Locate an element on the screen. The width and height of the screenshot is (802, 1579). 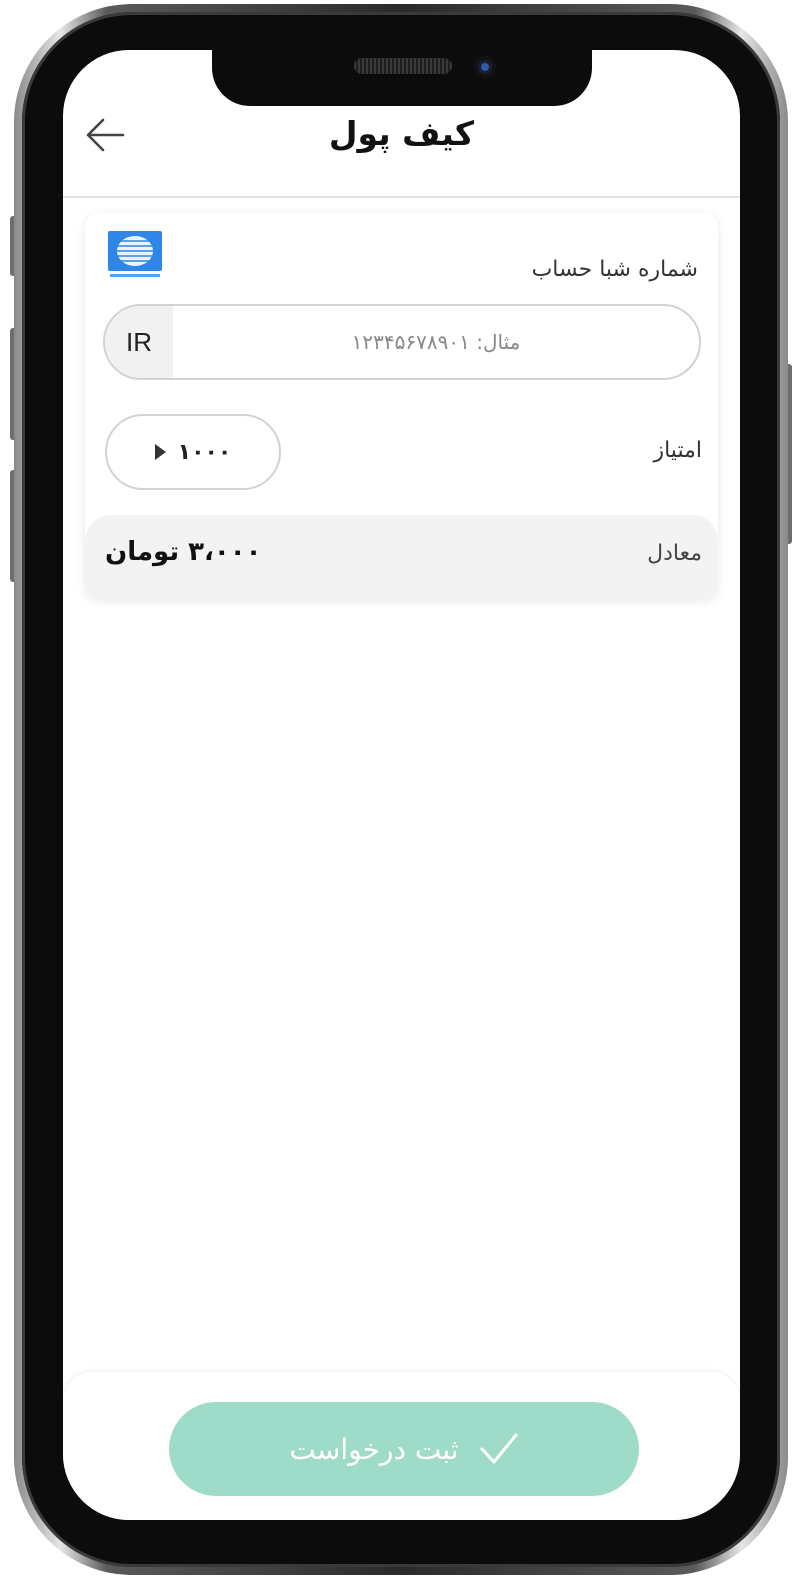
page-title: کیف پول is located at coordinates (401, 133).